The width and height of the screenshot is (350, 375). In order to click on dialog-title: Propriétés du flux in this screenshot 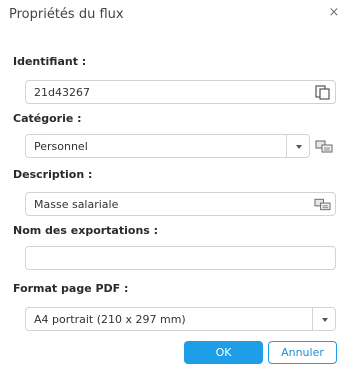, I will do `click(66, 14)`.